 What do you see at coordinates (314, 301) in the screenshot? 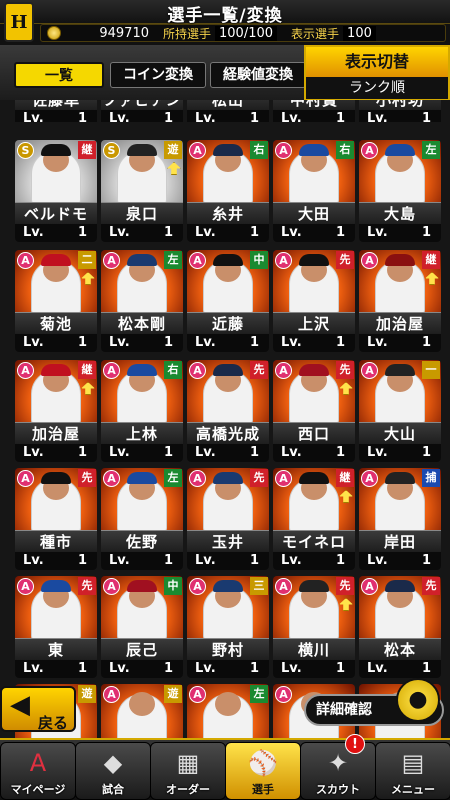
I see `player-card: A 先上沢 Lv. 1` at bounding box center [314, 301].